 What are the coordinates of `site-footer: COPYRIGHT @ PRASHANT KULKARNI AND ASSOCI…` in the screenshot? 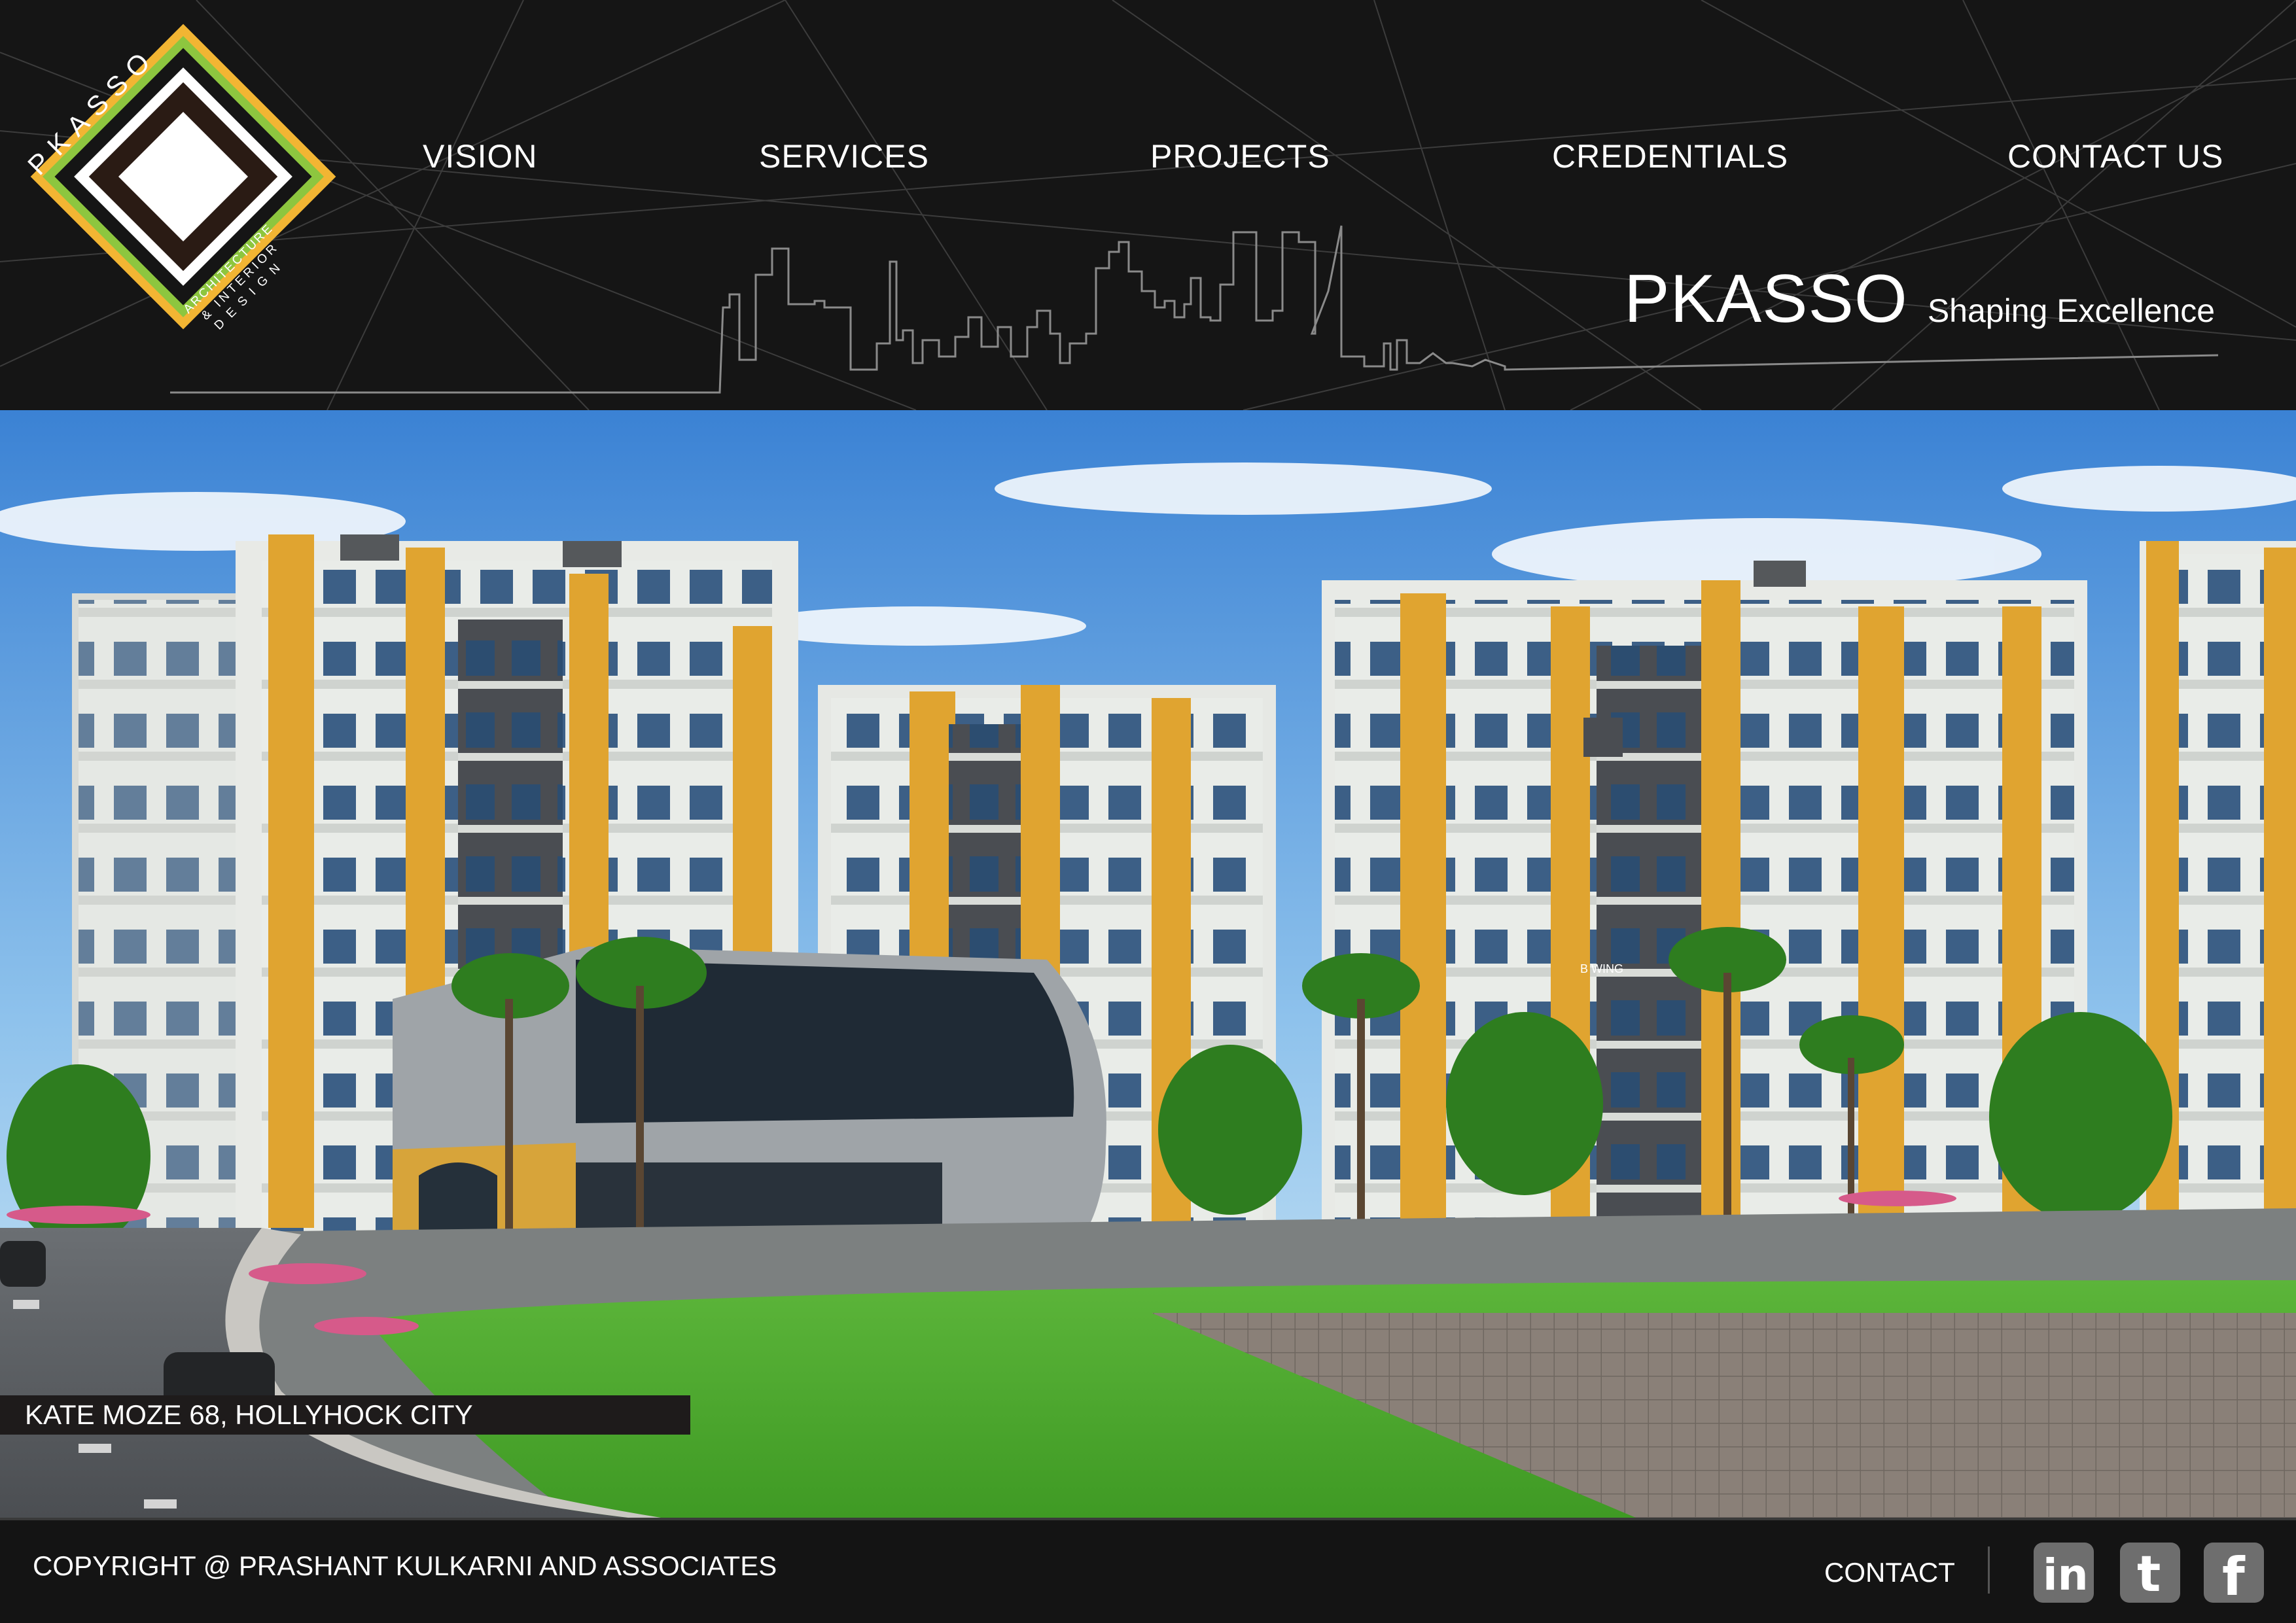 It's located at (1148, 1570).